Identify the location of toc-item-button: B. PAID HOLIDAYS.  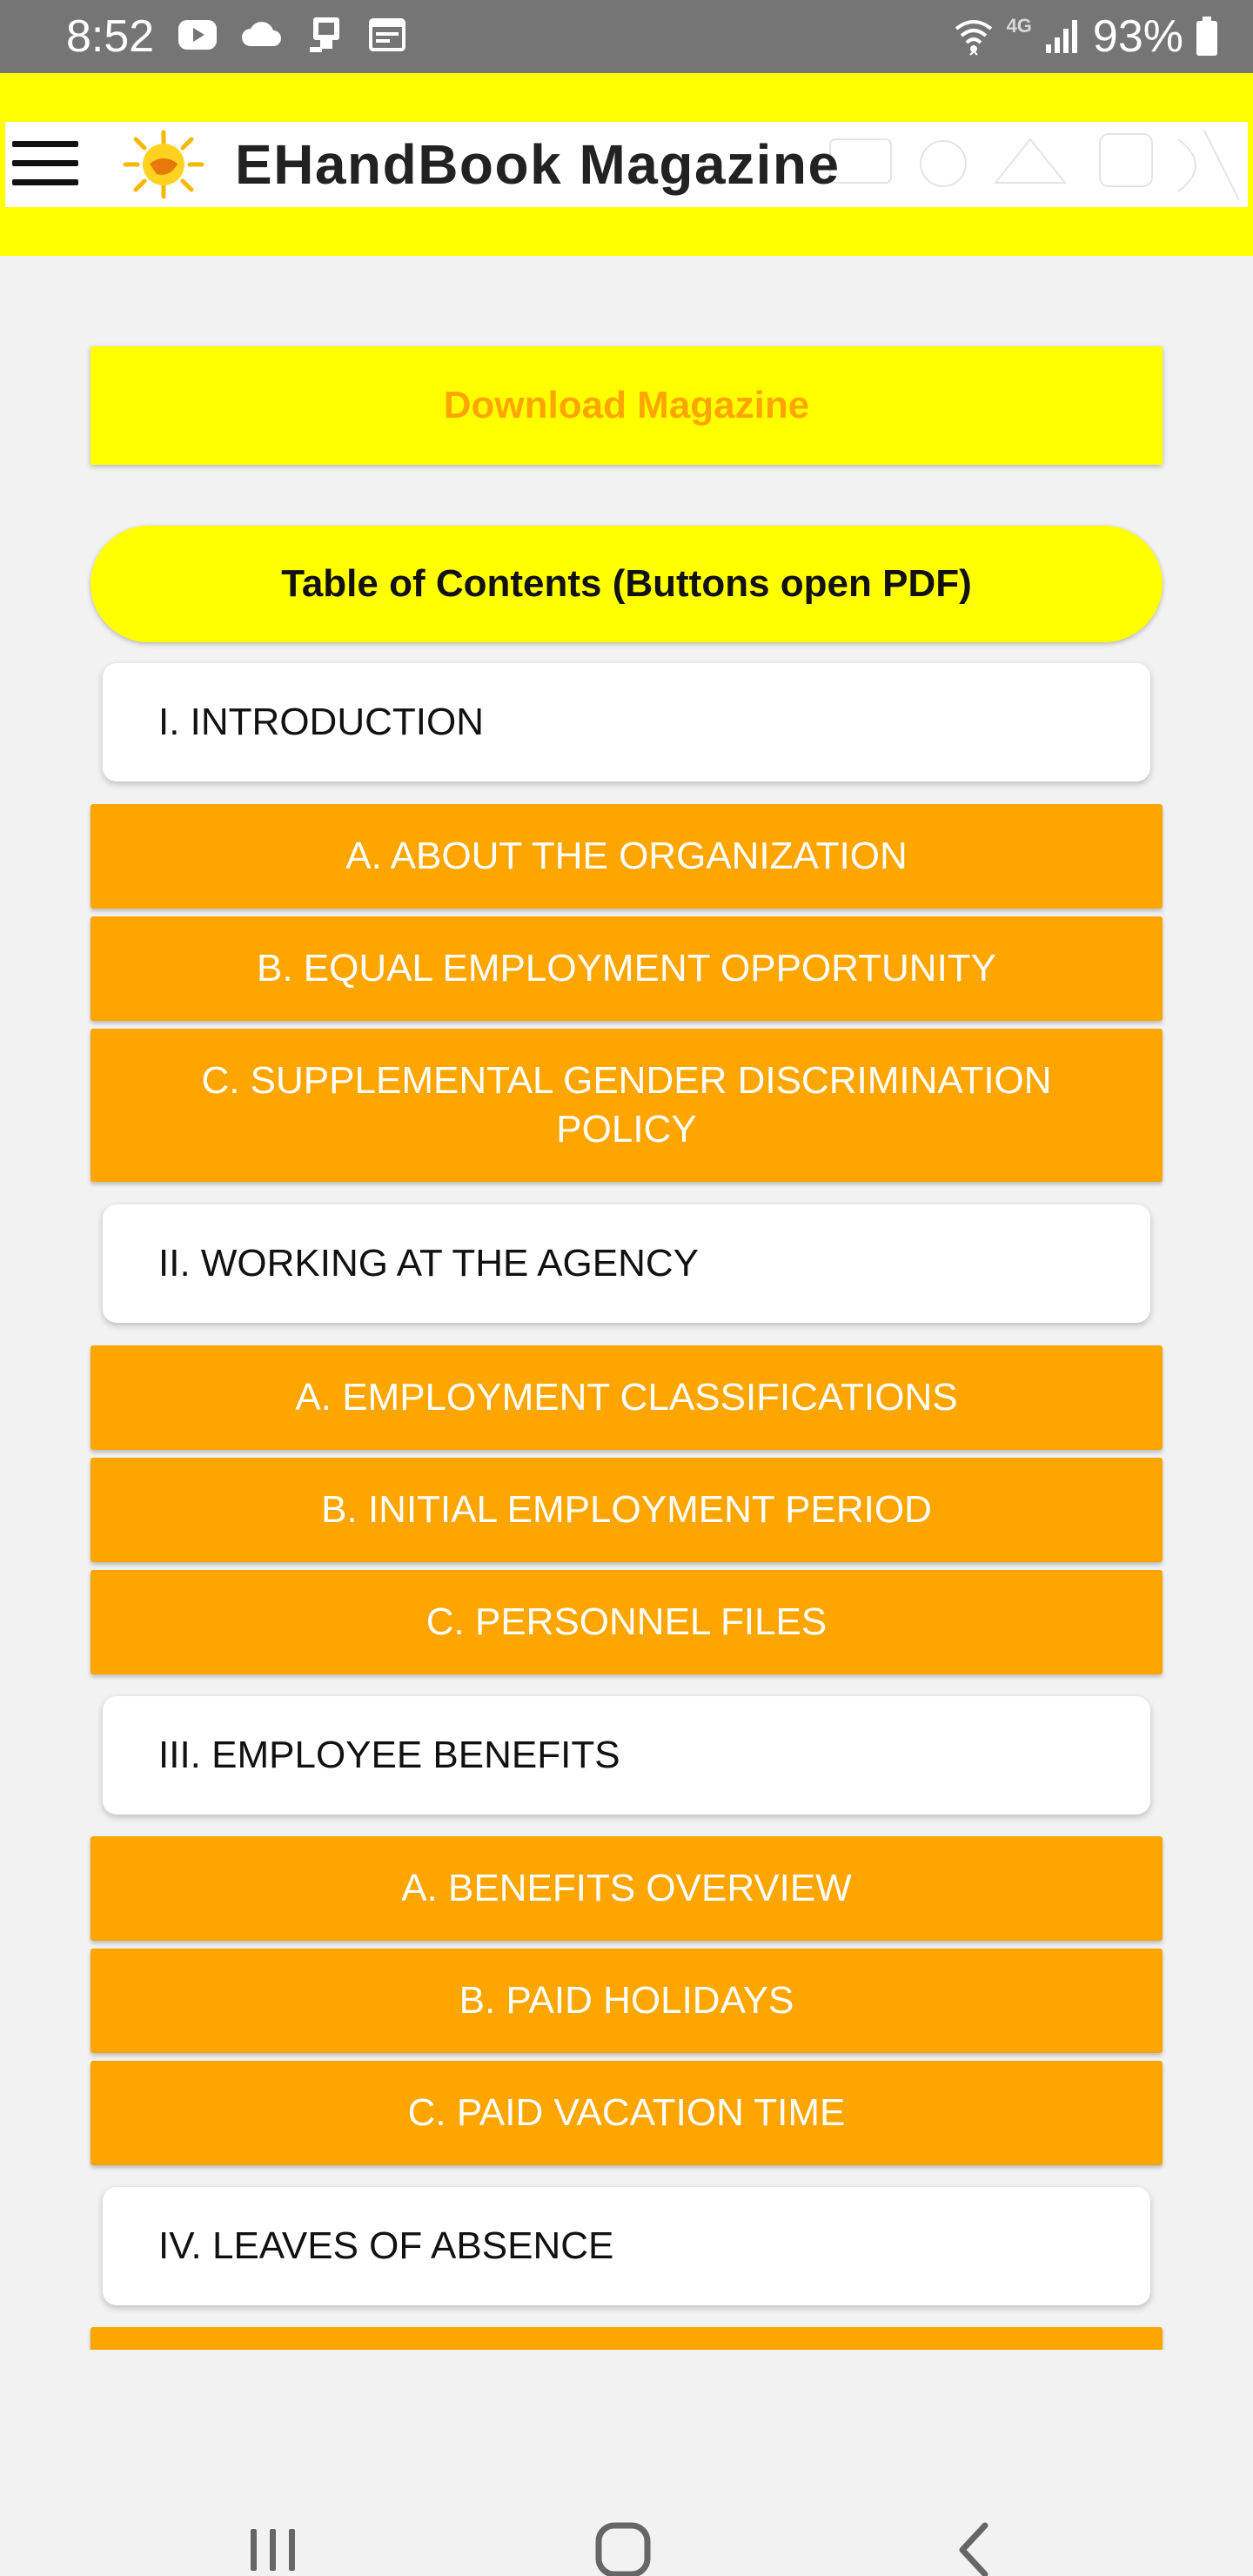
(626, 2001).